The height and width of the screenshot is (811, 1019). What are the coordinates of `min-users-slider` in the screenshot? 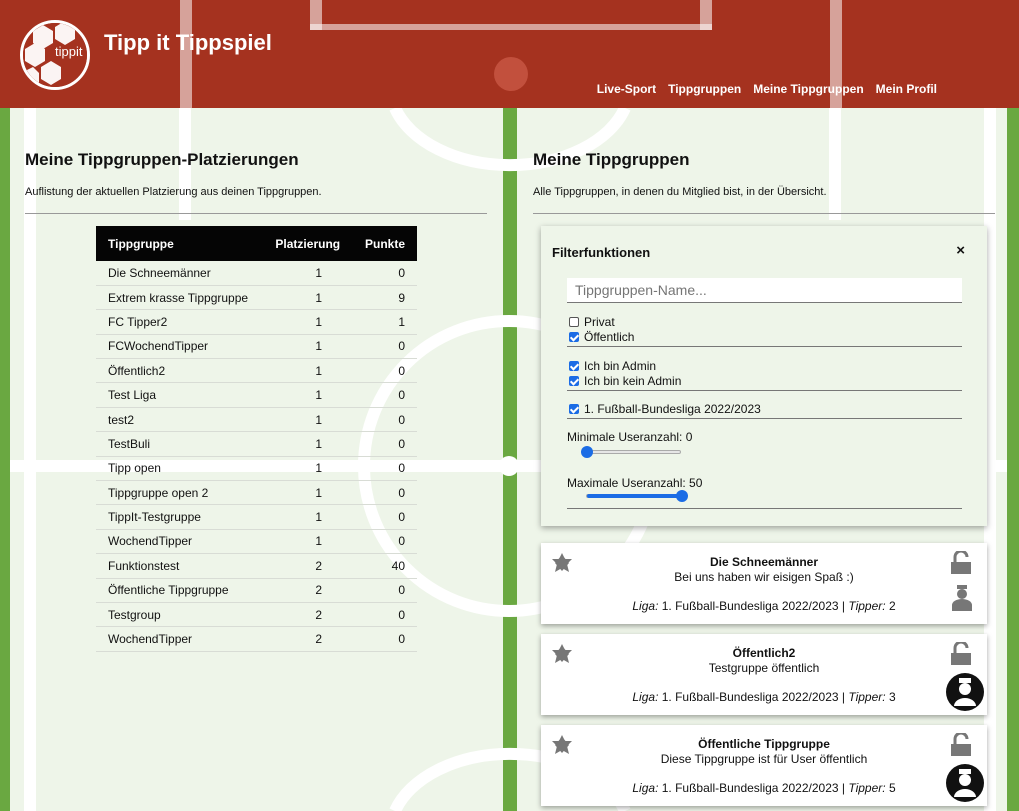 It's located at (631, 452).